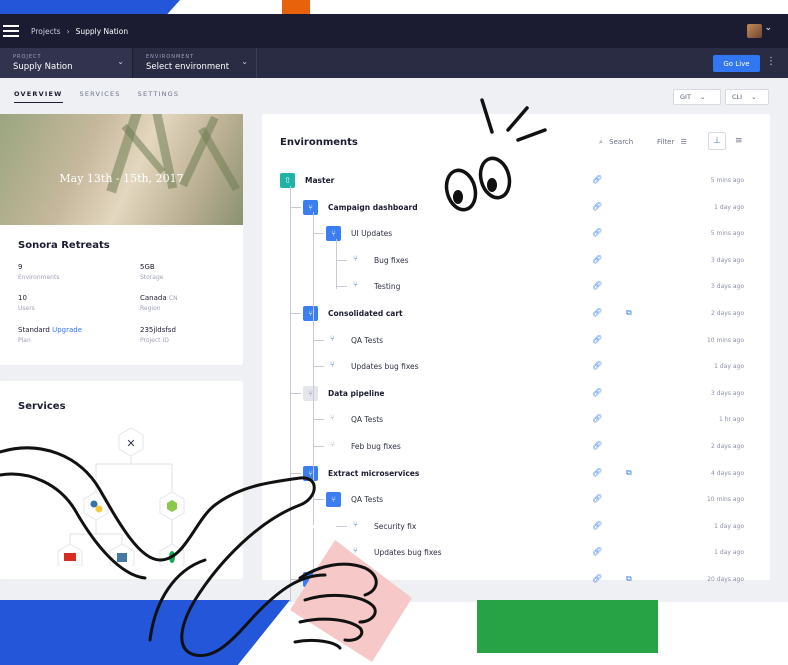 This screenshot has height=665, width=788. I want to click on environment-name: Campaign dashboard, so click(373, 207).